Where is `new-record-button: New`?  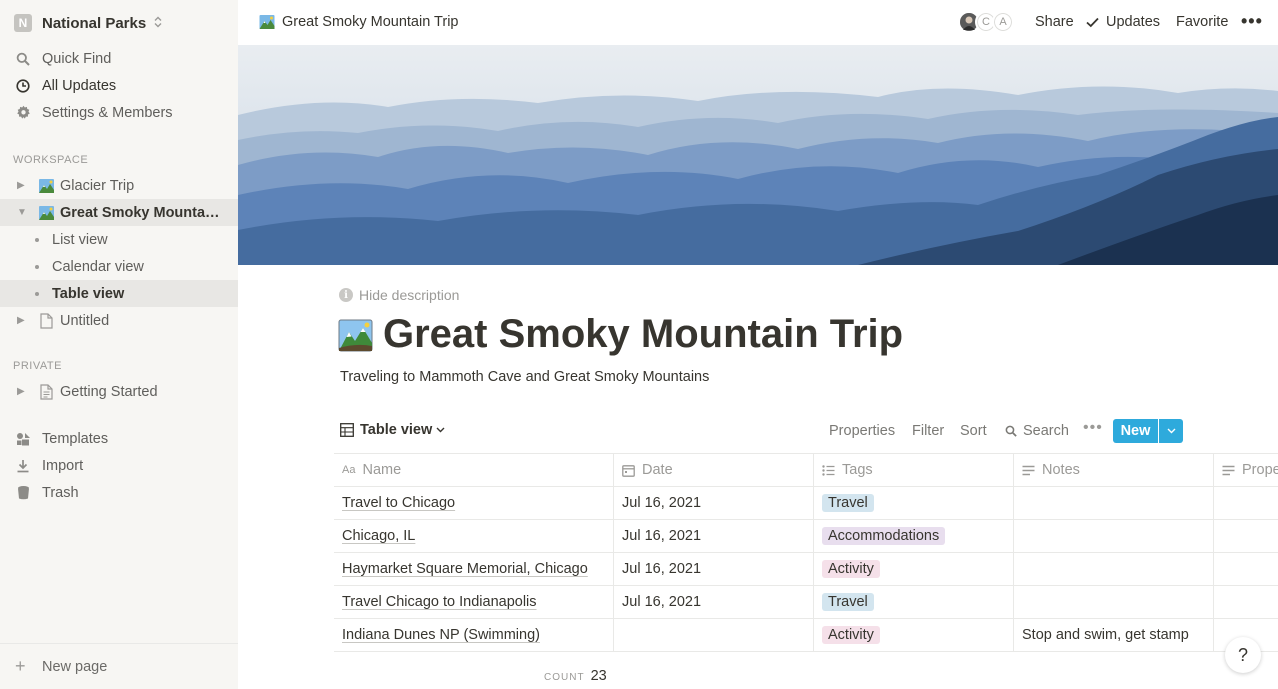
new-record-button: New is located at coordinates (1148, 431).